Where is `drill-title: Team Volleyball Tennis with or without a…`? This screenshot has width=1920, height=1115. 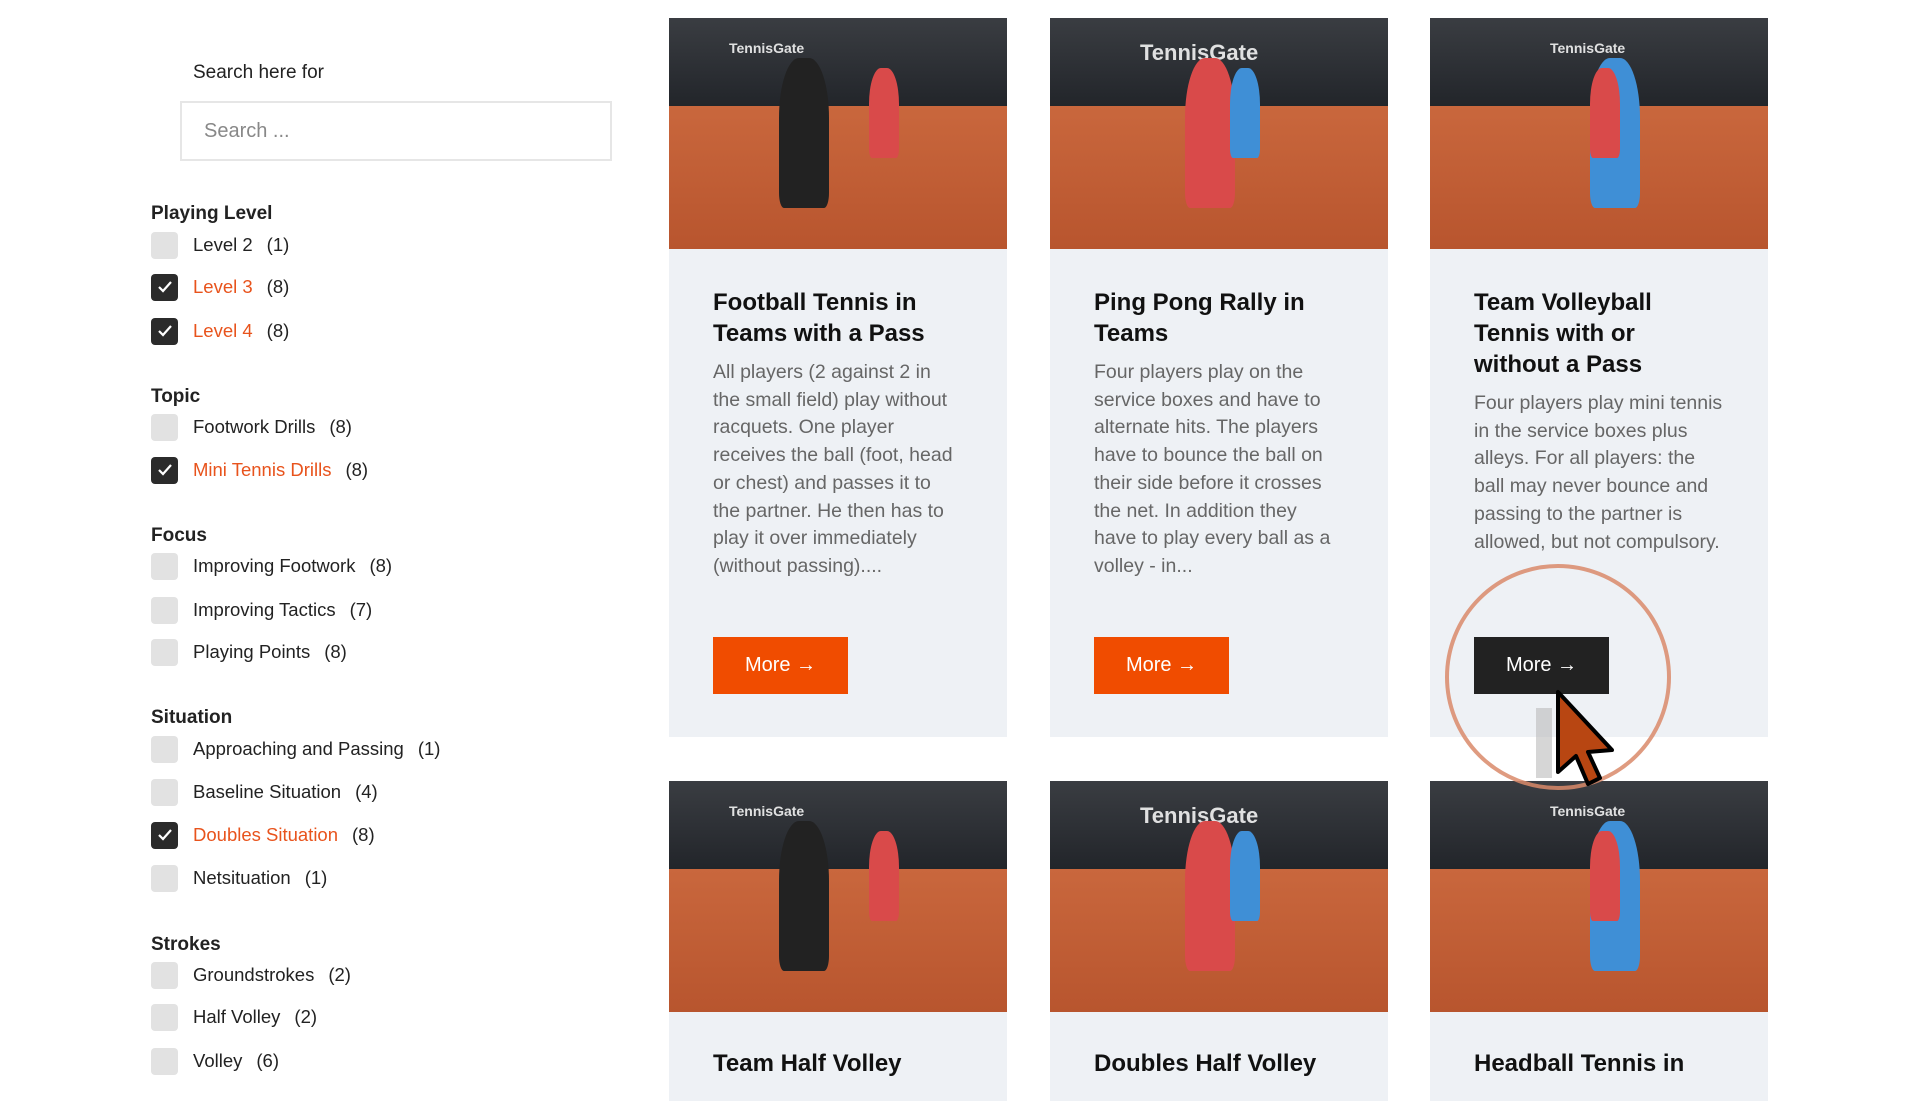 drill-title: Team Volleyball Tennis with or without a… is located at coordinates (1599, 333).